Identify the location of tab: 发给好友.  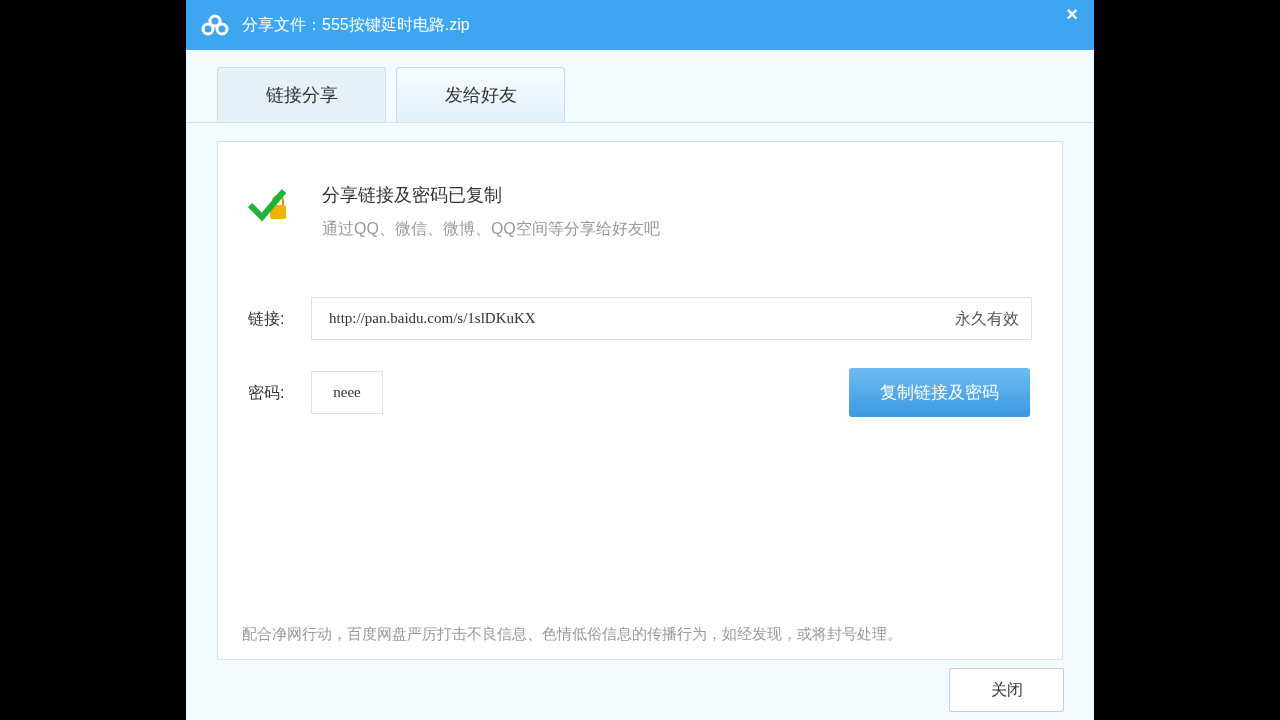
(480, 94).